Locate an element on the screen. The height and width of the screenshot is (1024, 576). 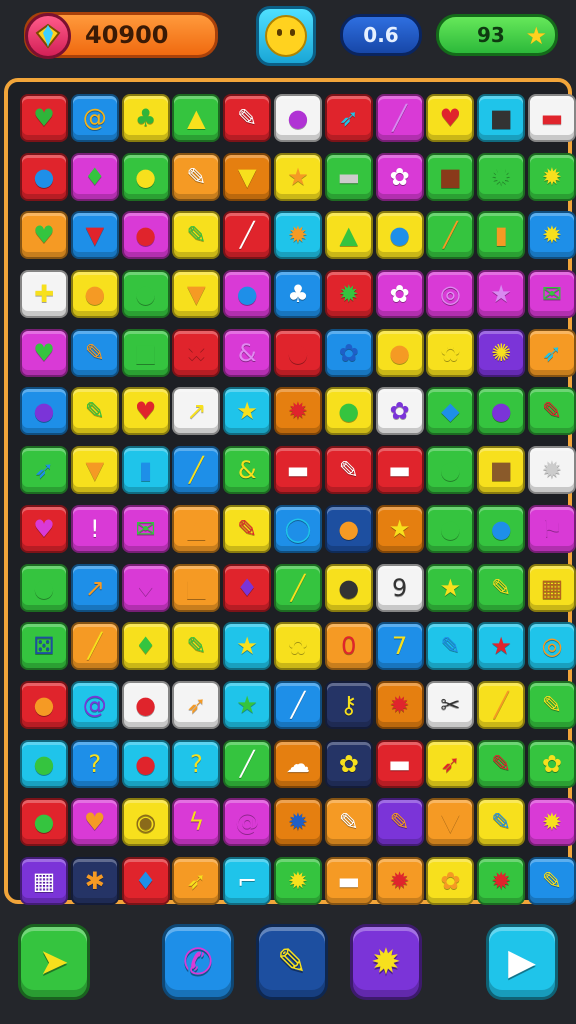
tile: ⚷ is located at coordinates (348, 704).